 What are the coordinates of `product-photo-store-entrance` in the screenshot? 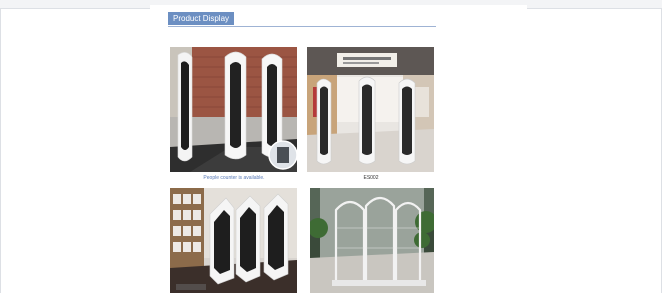 It's located at (233, 109).